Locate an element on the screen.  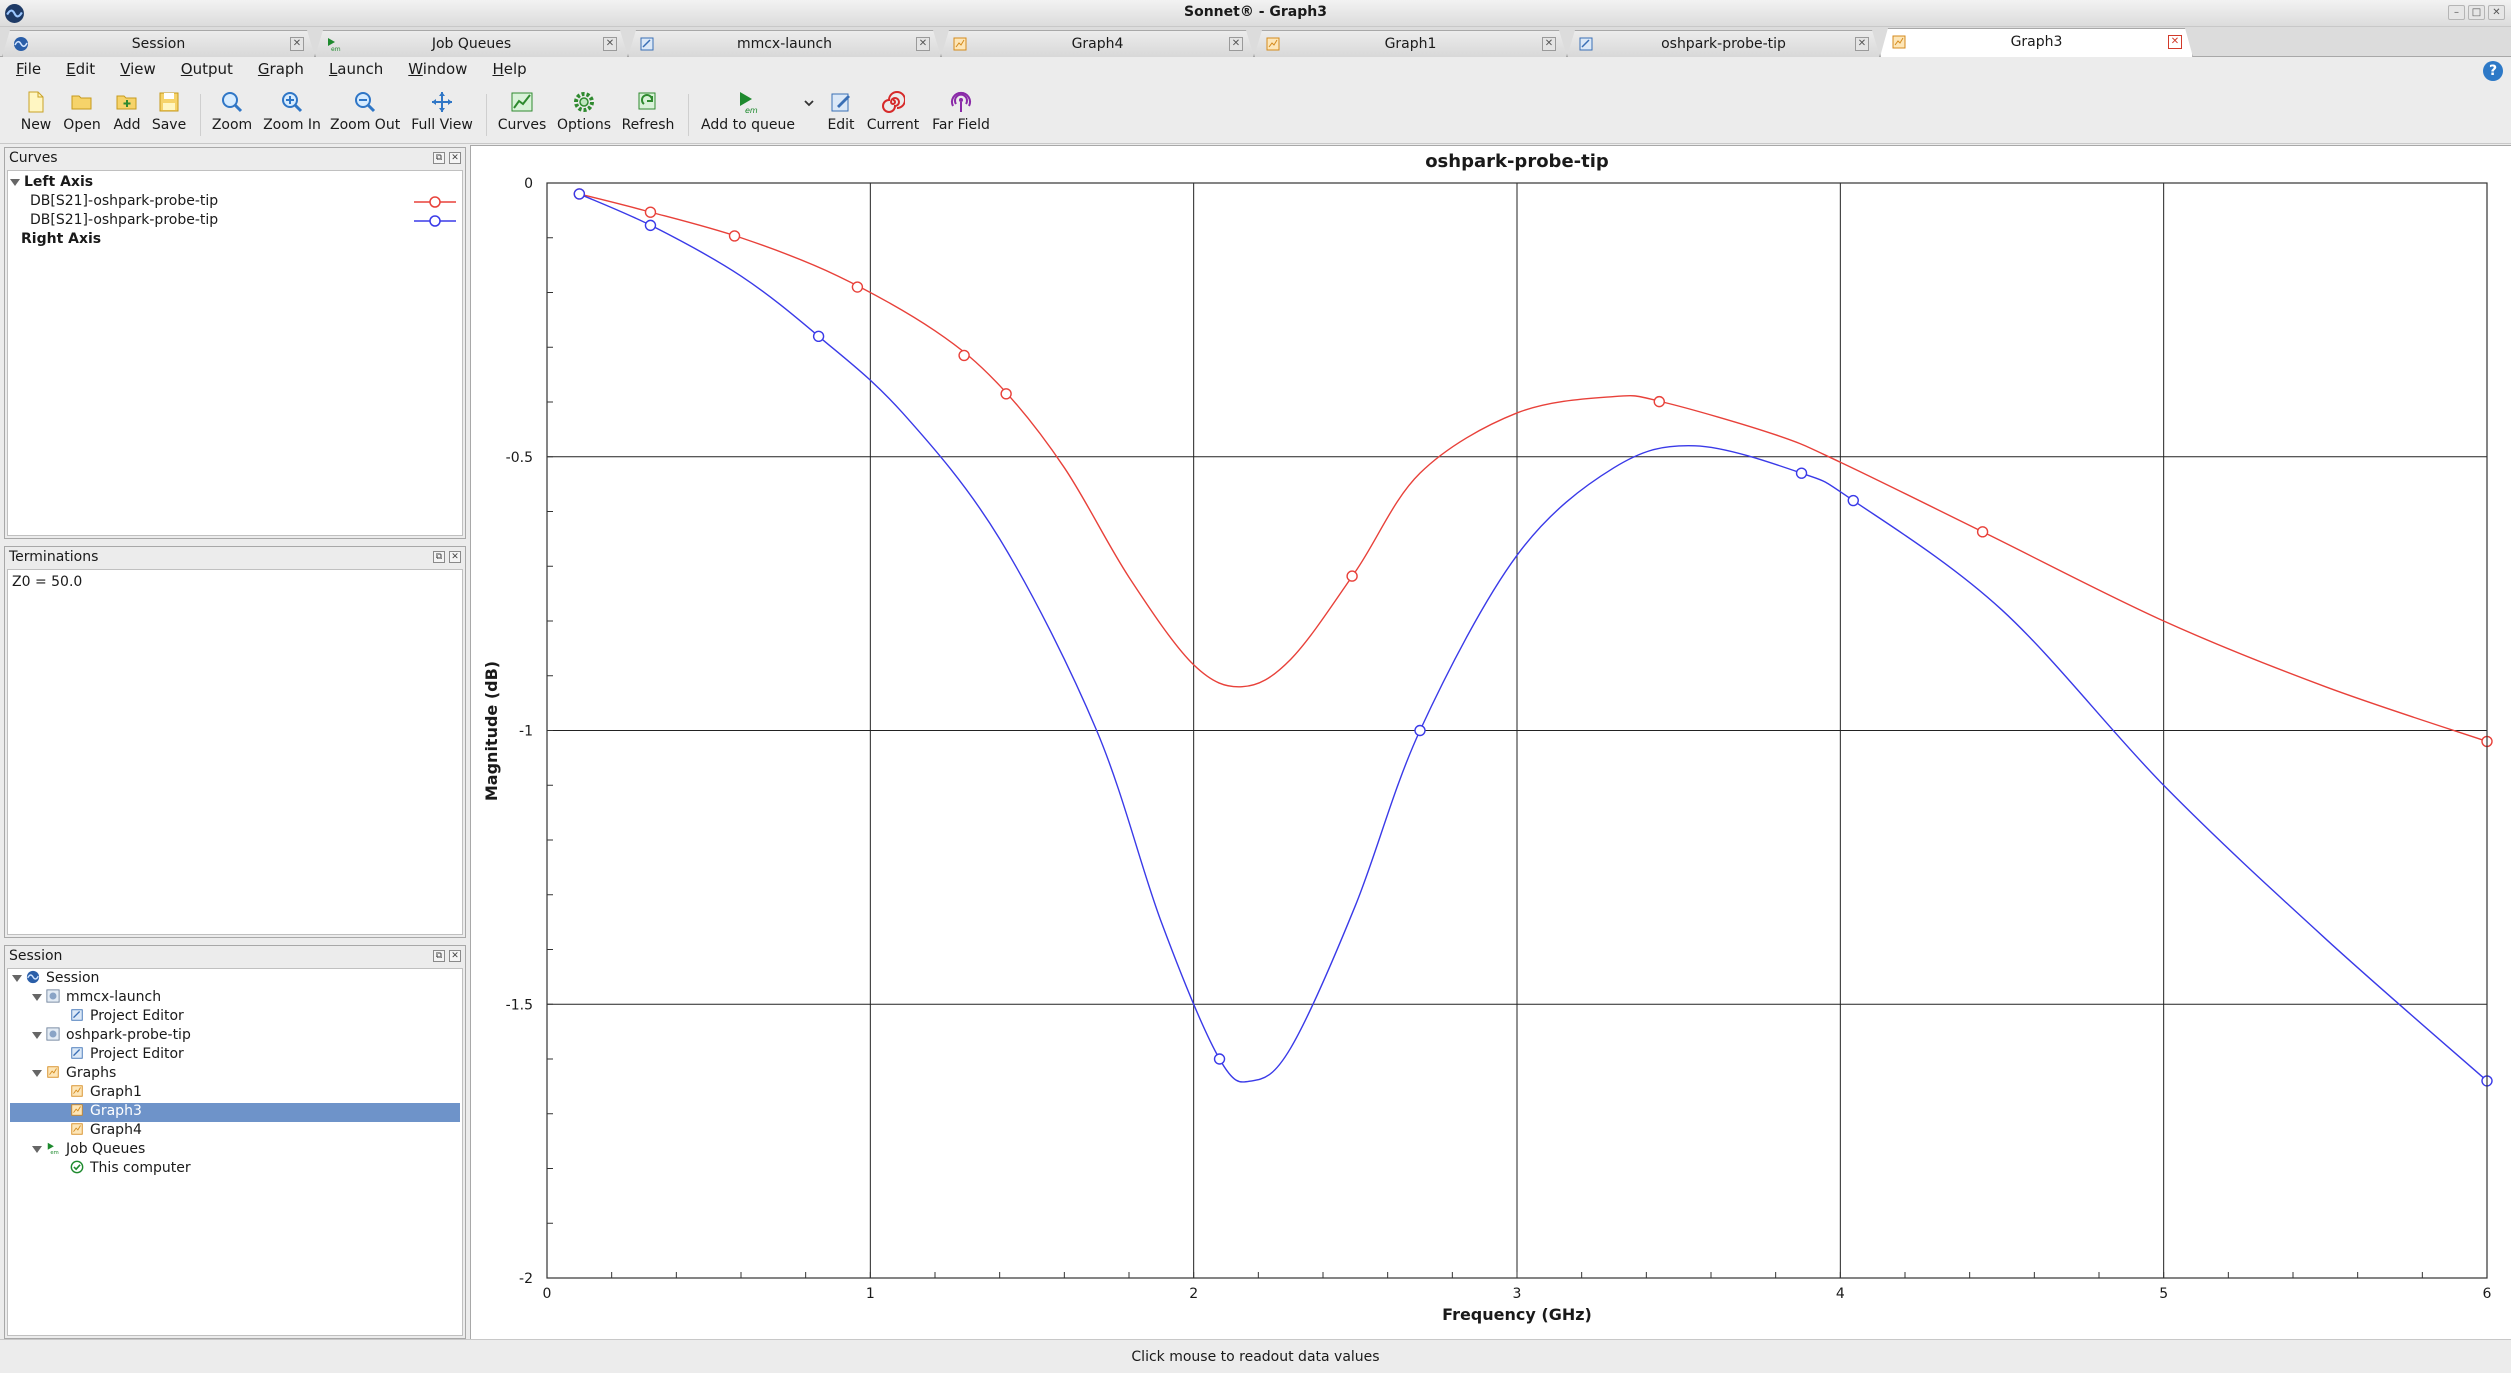
tab-oshpark-probe-tip: oshpark-probe-tip ✕ is located at coordinates (1723, 43).